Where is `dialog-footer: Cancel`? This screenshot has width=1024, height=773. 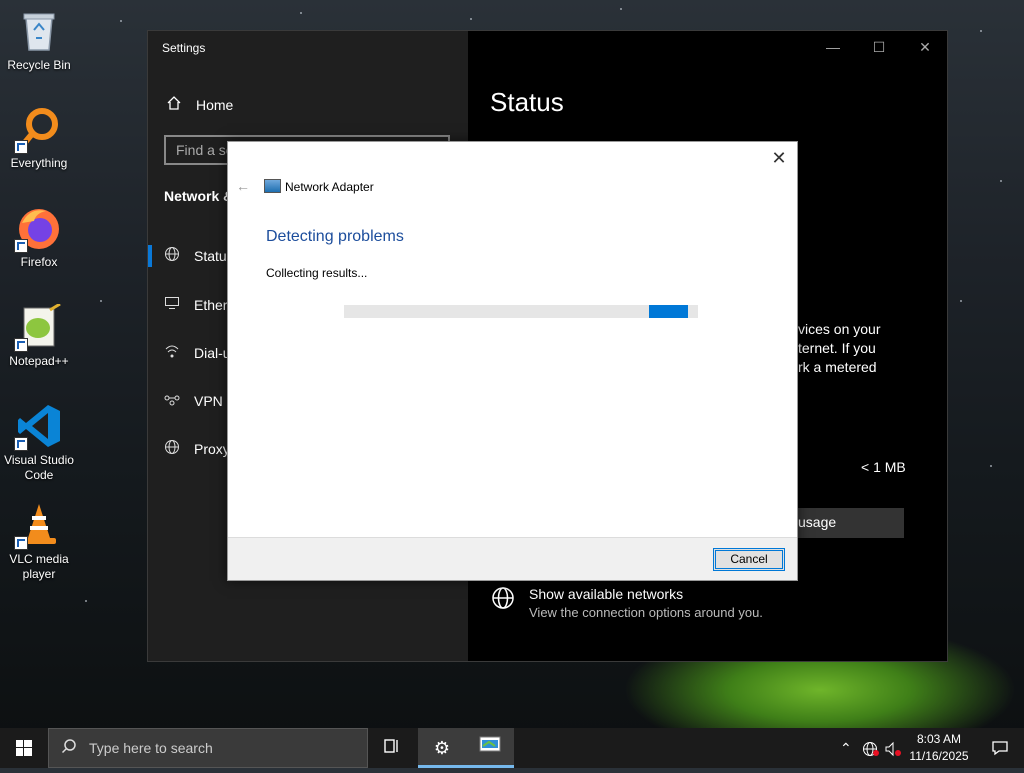
dialog-footer: Cancel is located at coordinates (512, 558).